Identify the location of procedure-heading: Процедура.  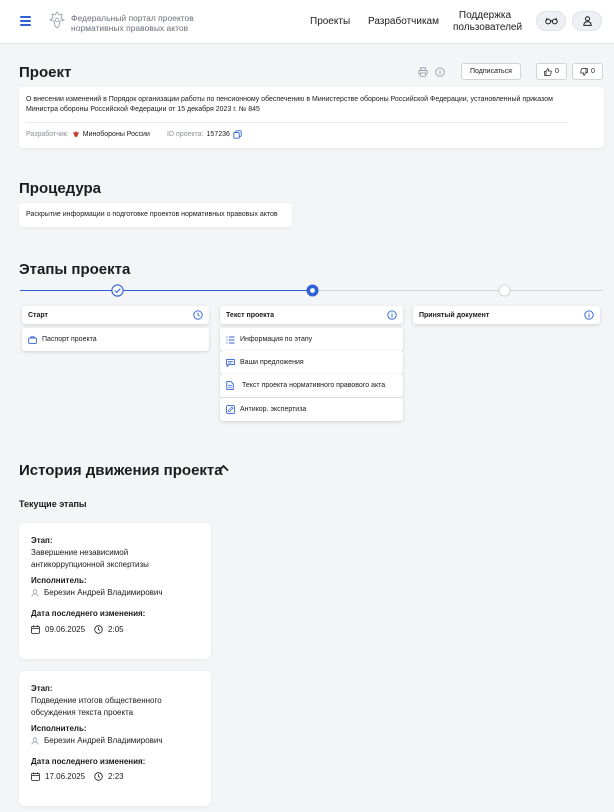
(60, 188).